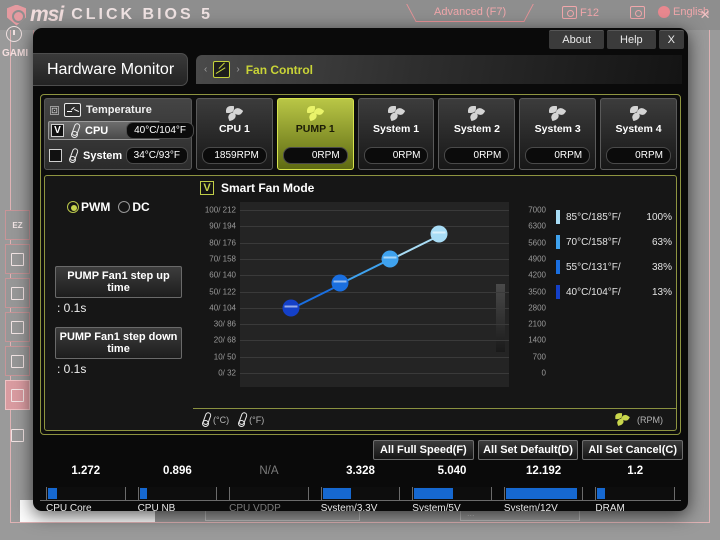 The width and height of the screenshot is (720, 540). What do you see at coordinates (269, 493) in the screenshot?
I see `voltage-bar` at bounding box center [269, 493].